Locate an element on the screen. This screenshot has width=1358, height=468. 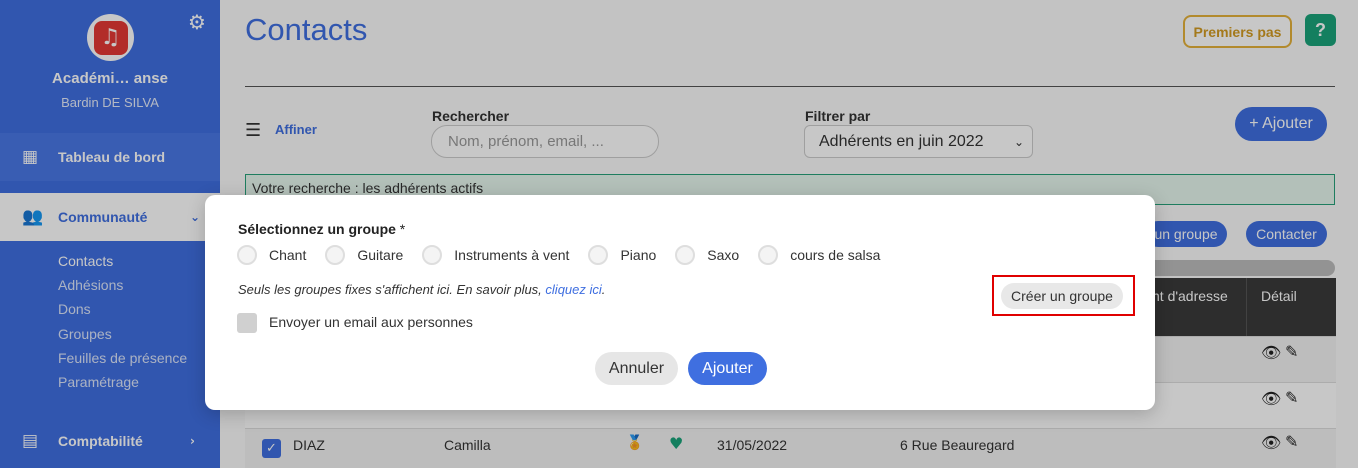
radio-saxo is located at coordinates (685, 255).